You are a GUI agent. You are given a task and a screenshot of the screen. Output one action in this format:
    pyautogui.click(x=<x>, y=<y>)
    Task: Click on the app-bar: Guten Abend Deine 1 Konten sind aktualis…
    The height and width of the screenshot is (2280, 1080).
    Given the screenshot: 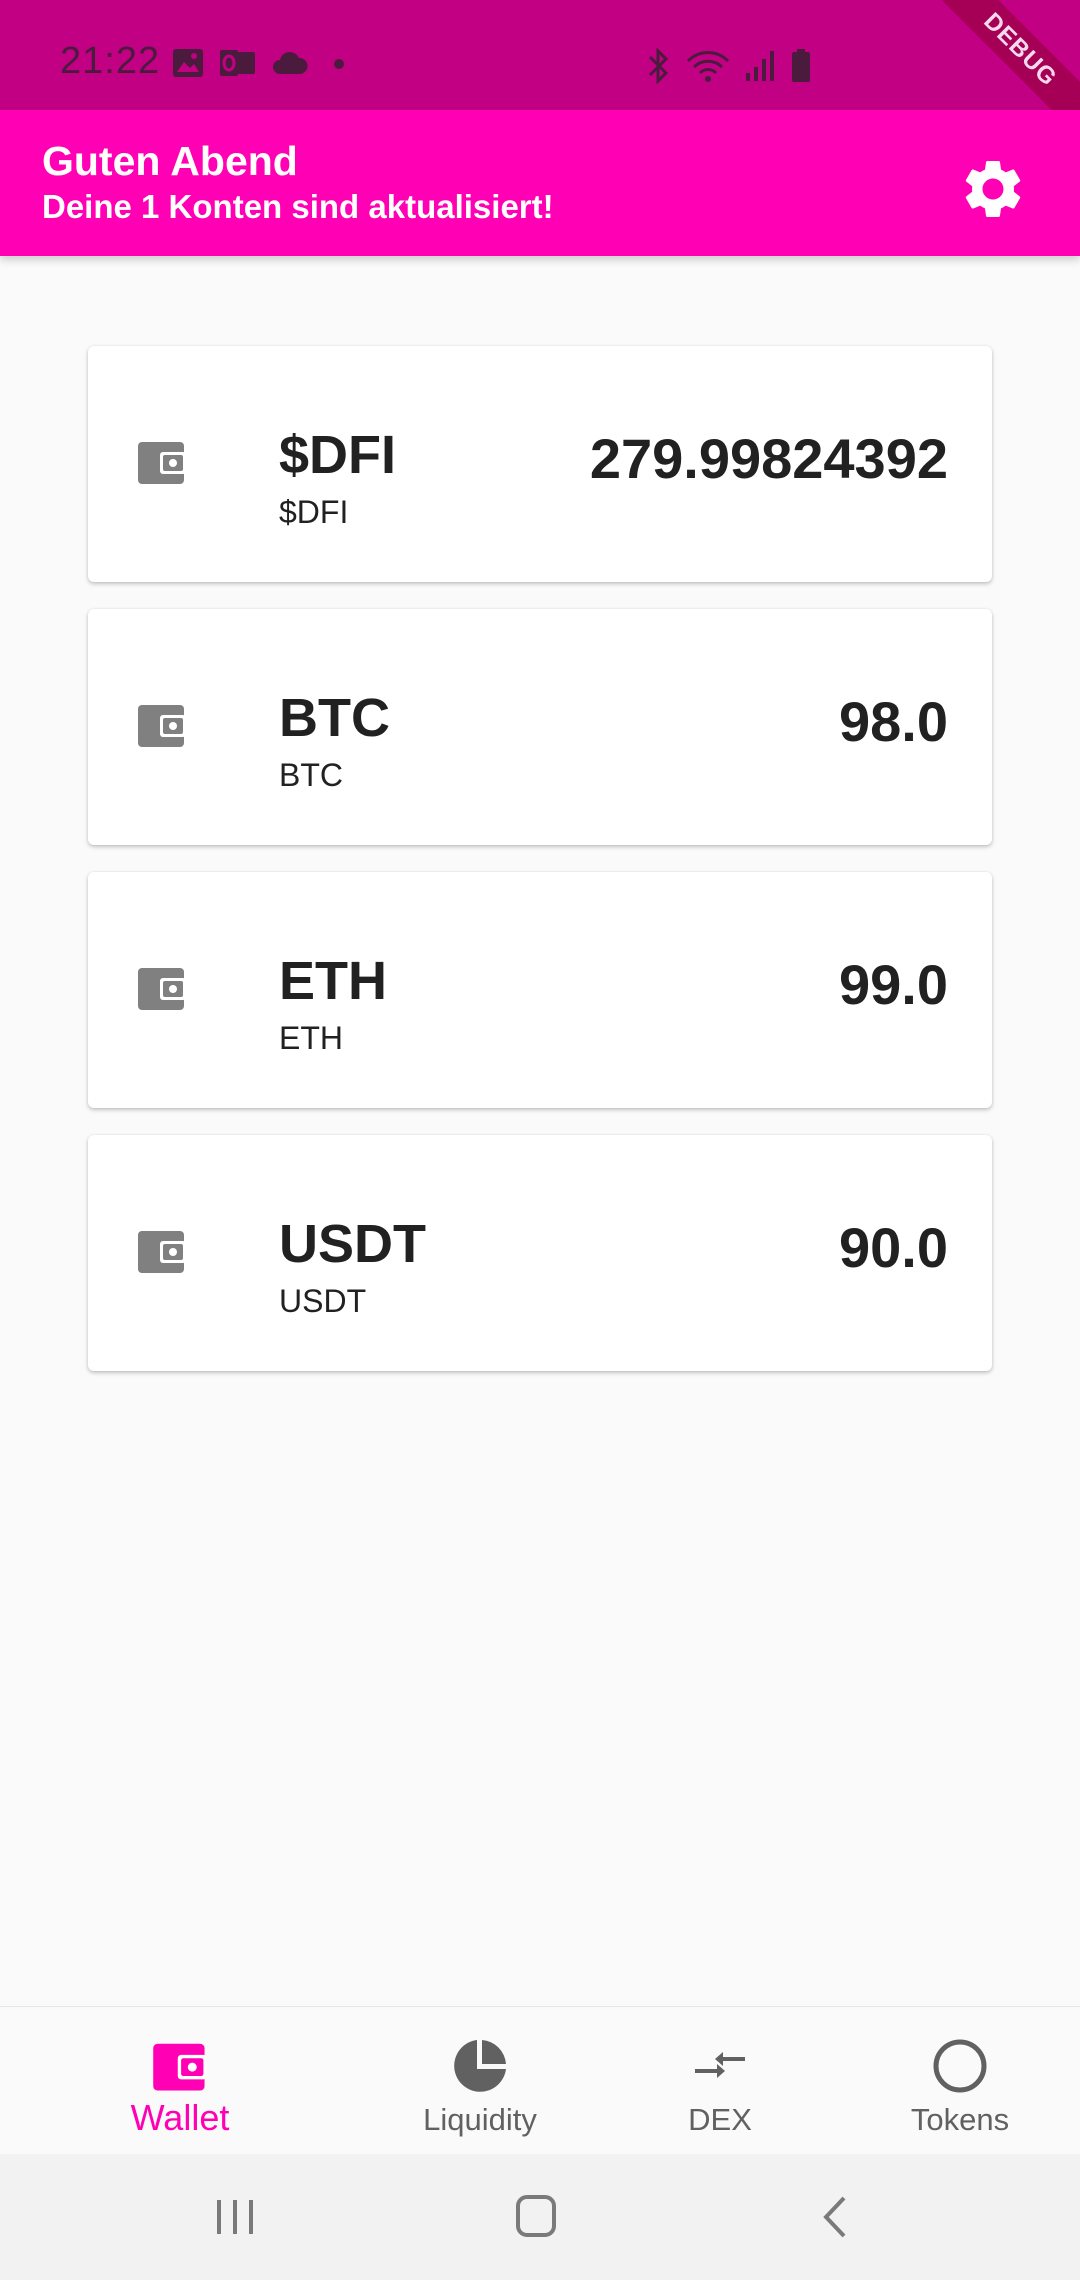 What is the action you would take?
    pyautogui.click(x=540, y=183)
    